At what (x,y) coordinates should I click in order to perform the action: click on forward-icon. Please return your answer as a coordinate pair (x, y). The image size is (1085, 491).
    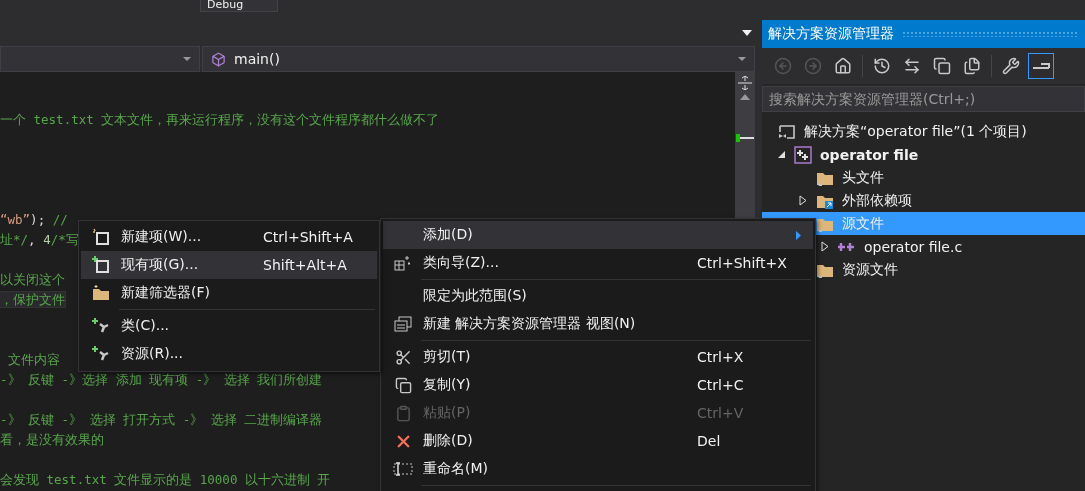
    Looking at the image, I should click on (813, 66).